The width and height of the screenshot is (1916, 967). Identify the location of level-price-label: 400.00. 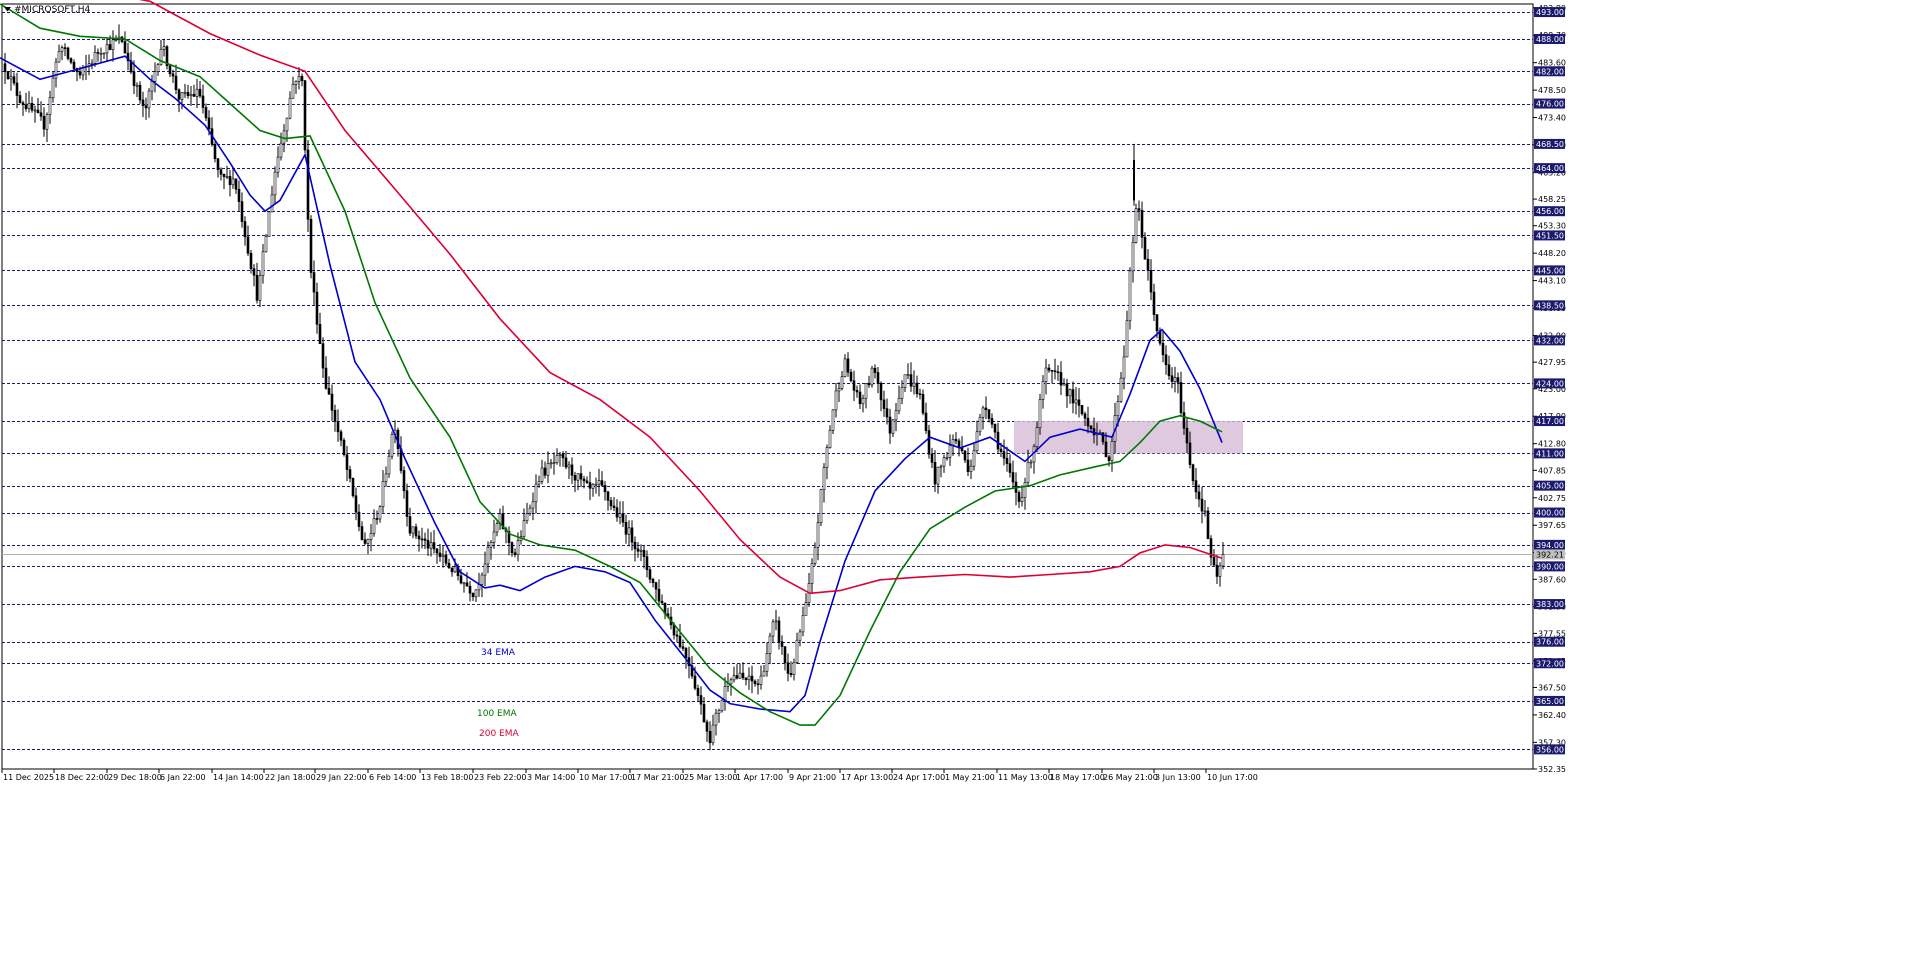
(1549, 512).